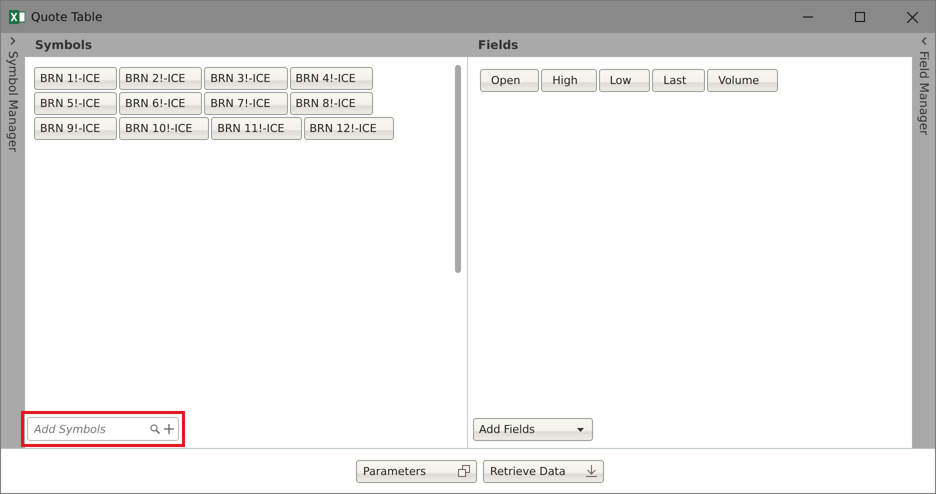 The image size is (936, 494). I want to click on chevron-right-icon, so click(13, 41).